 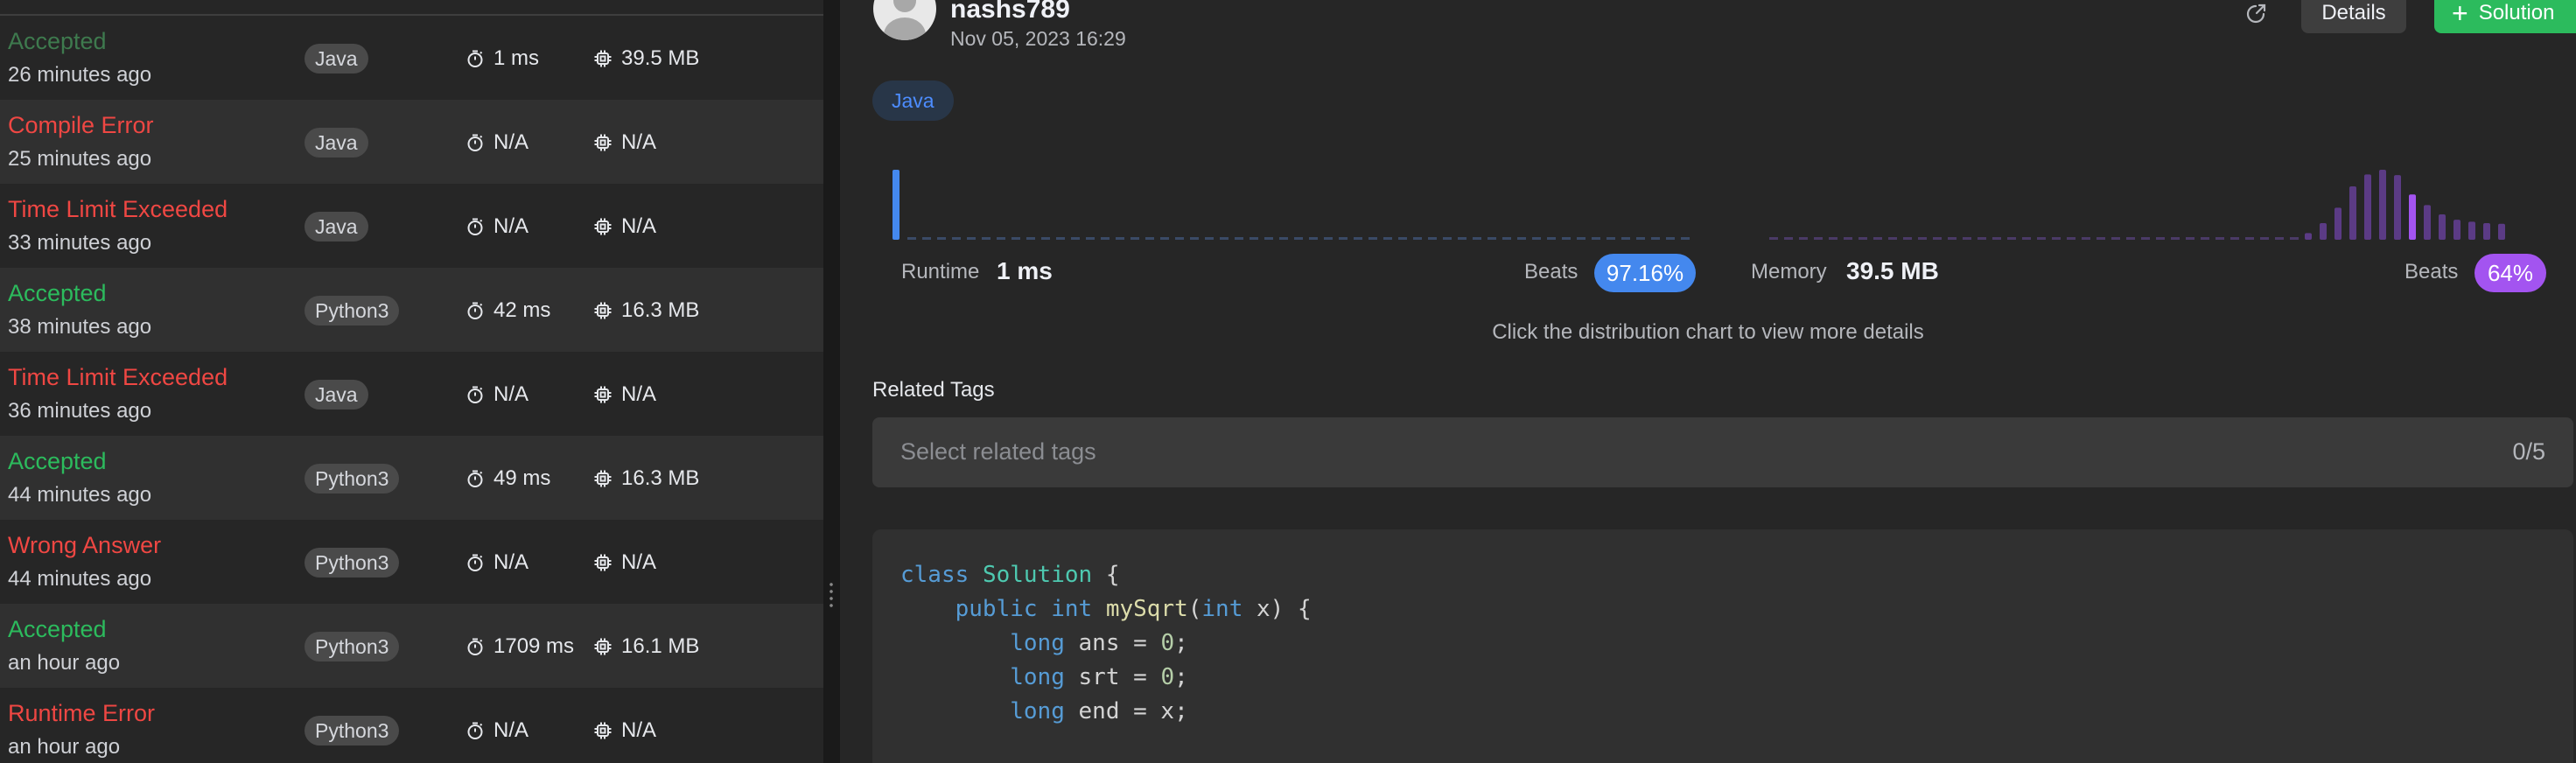 What do you see at coordinates (639, 226) in the screenshot?
I see `memory-value: N/A` at bounding box center [639, 226].